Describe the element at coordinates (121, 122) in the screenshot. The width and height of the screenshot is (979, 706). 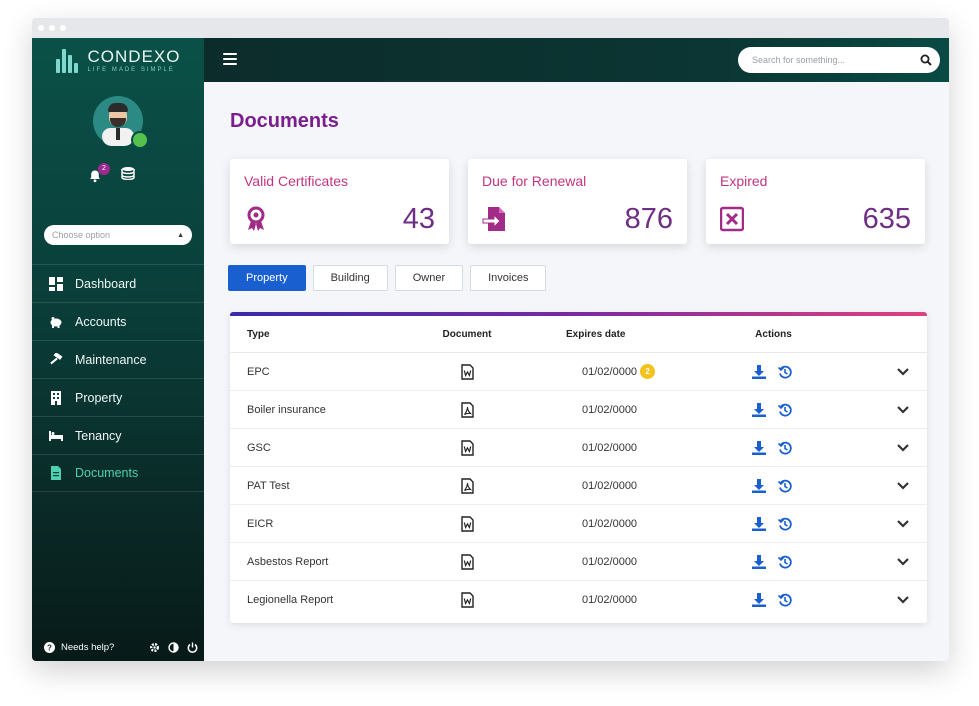
I see `avatar` at that location.